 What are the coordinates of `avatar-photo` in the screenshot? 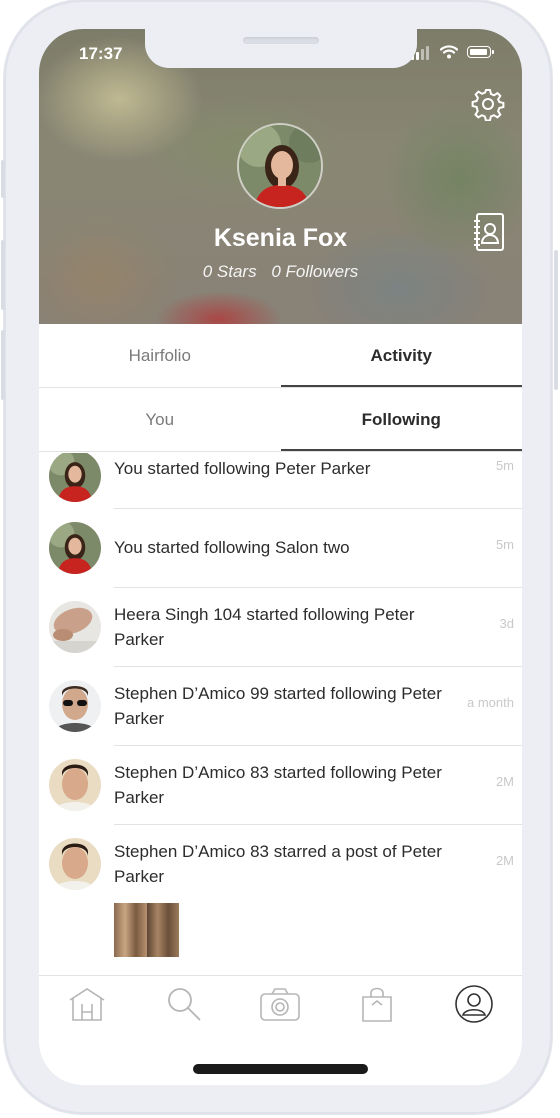 It's located at (280, 166).